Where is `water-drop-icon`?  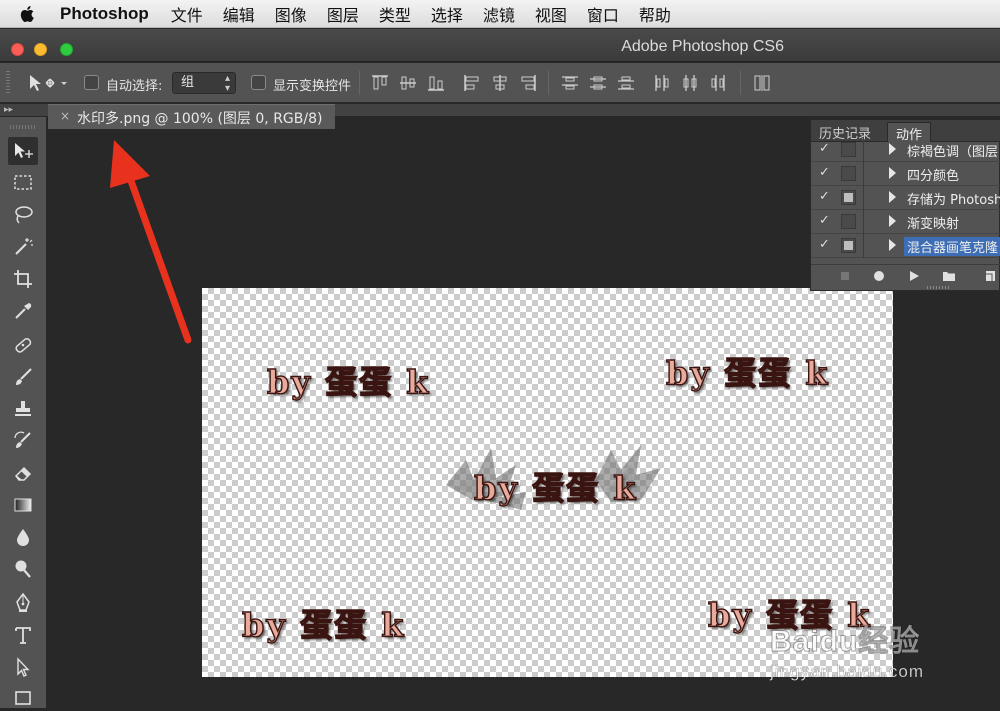
water-drop-icon is located at coordinates (23, 537).